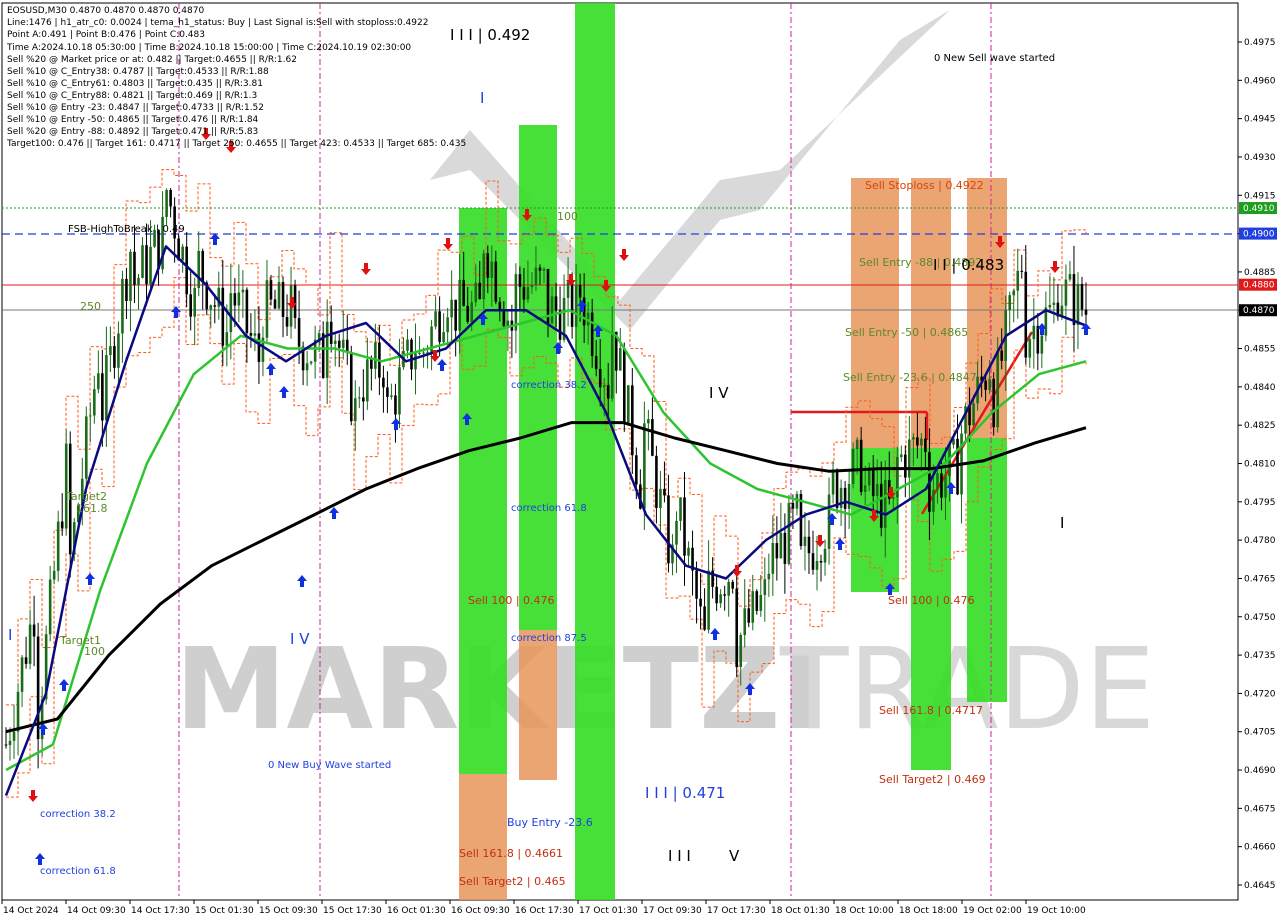 The width and height of the screenshot is (1280, 920). What do you see at coordinates (416, 911) in the screenshot?
I see `time-tick-label: 16 Oct 01:30` at bounding box center [416, 911].